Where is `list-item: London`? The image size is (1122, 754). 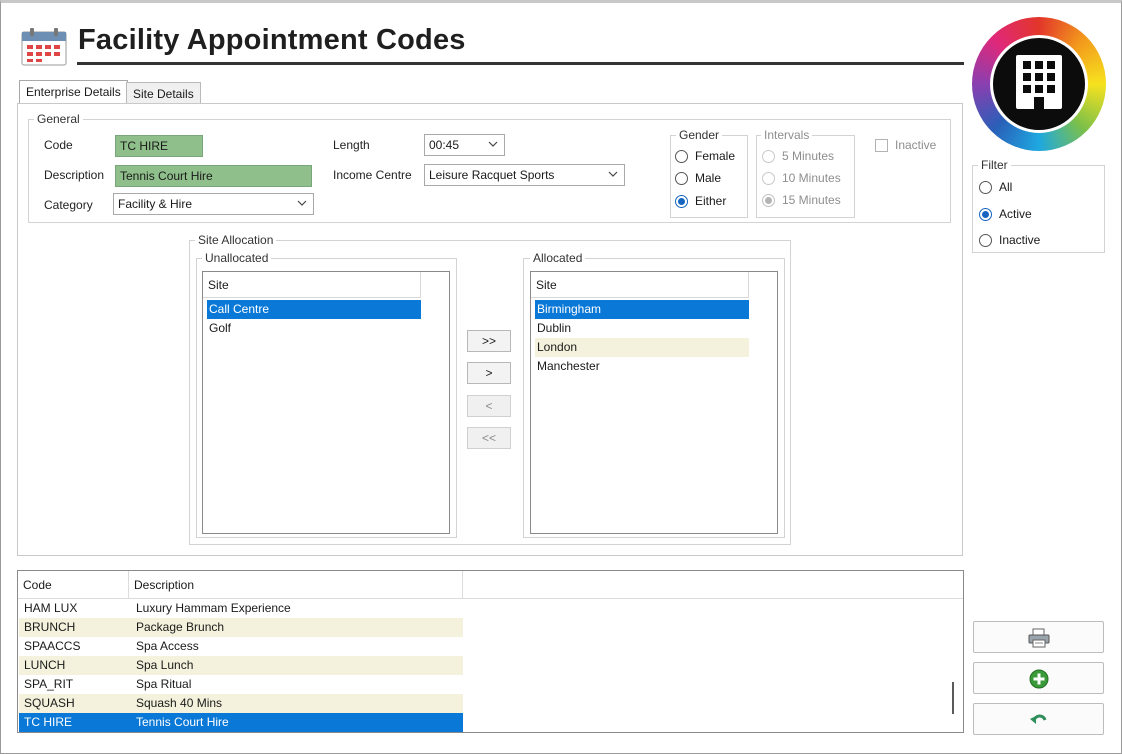
list-item: London is located at coordinates (642, 347).